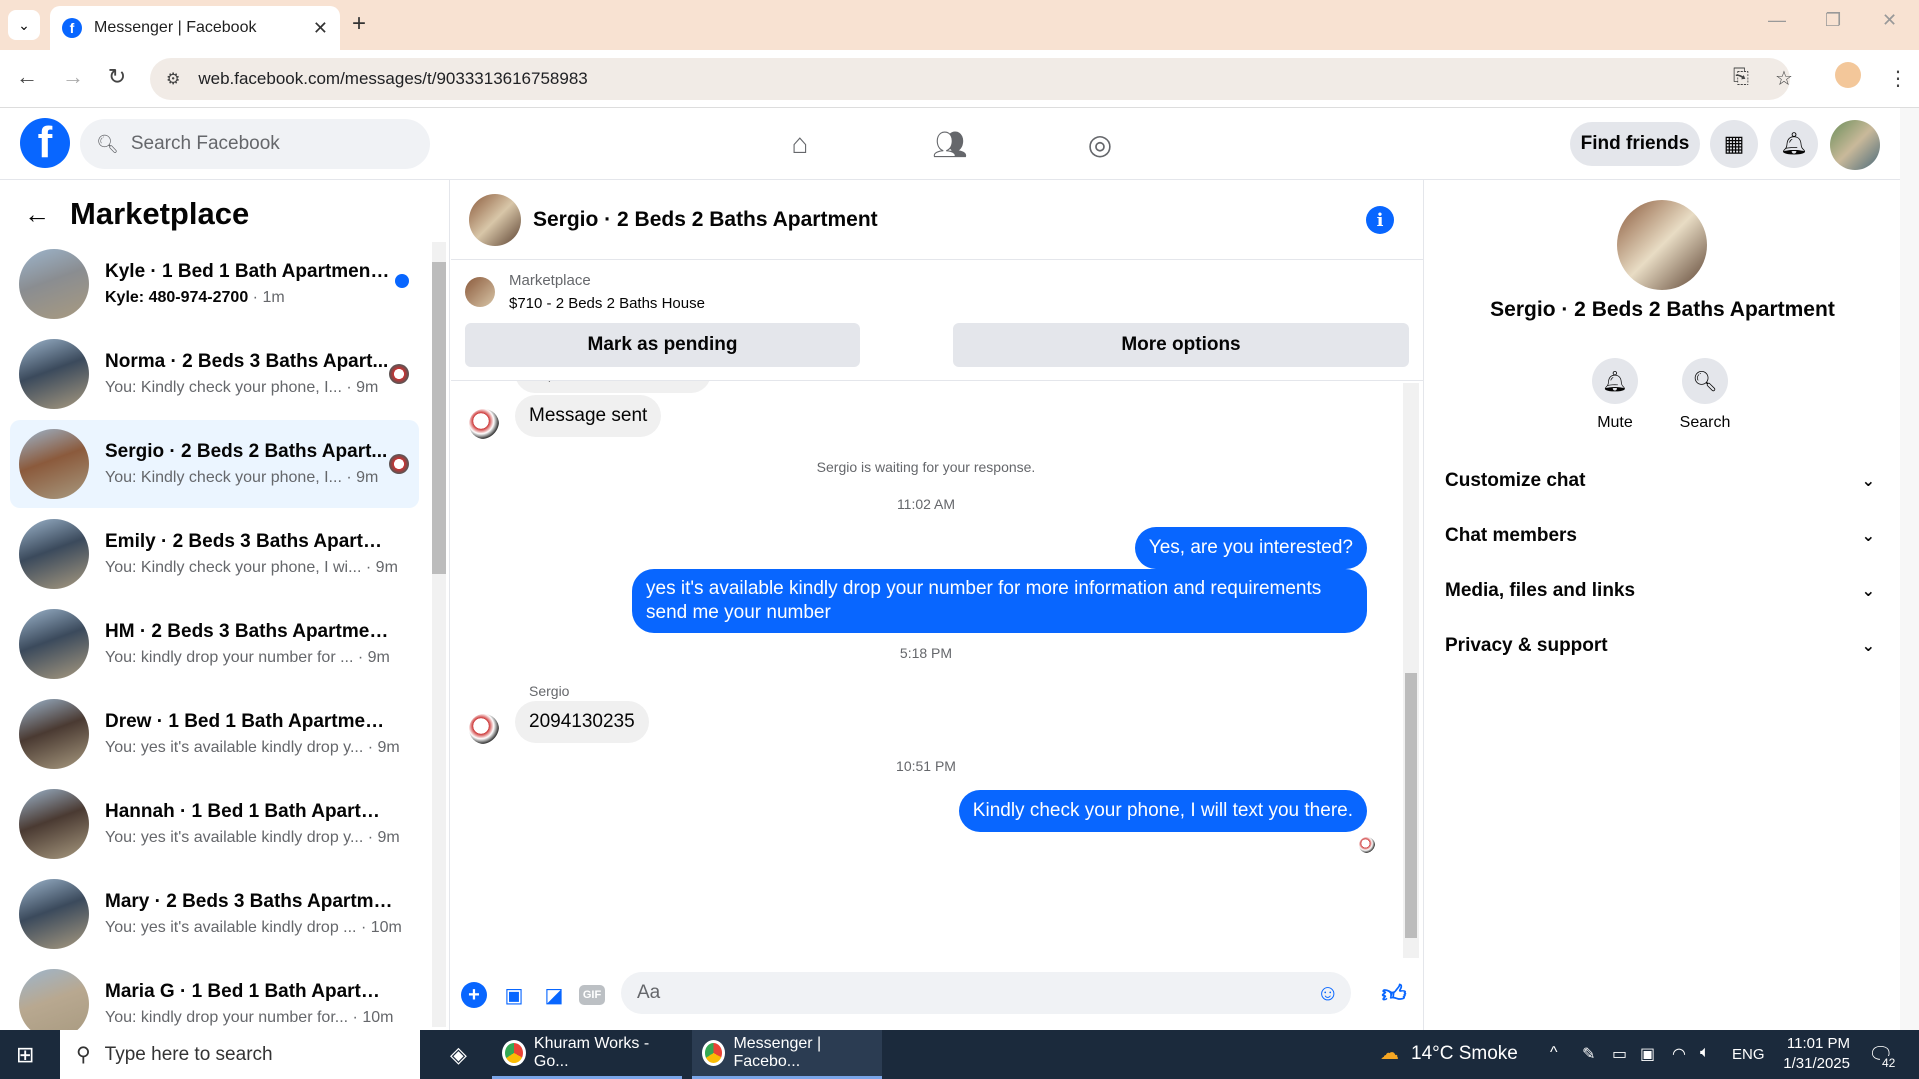 The width and height of the screenshot is (1919, 1079). Describe the element at coordinates (1734, 144) in the screenshot. I see `menu-grid-icon: ▦` at that location.